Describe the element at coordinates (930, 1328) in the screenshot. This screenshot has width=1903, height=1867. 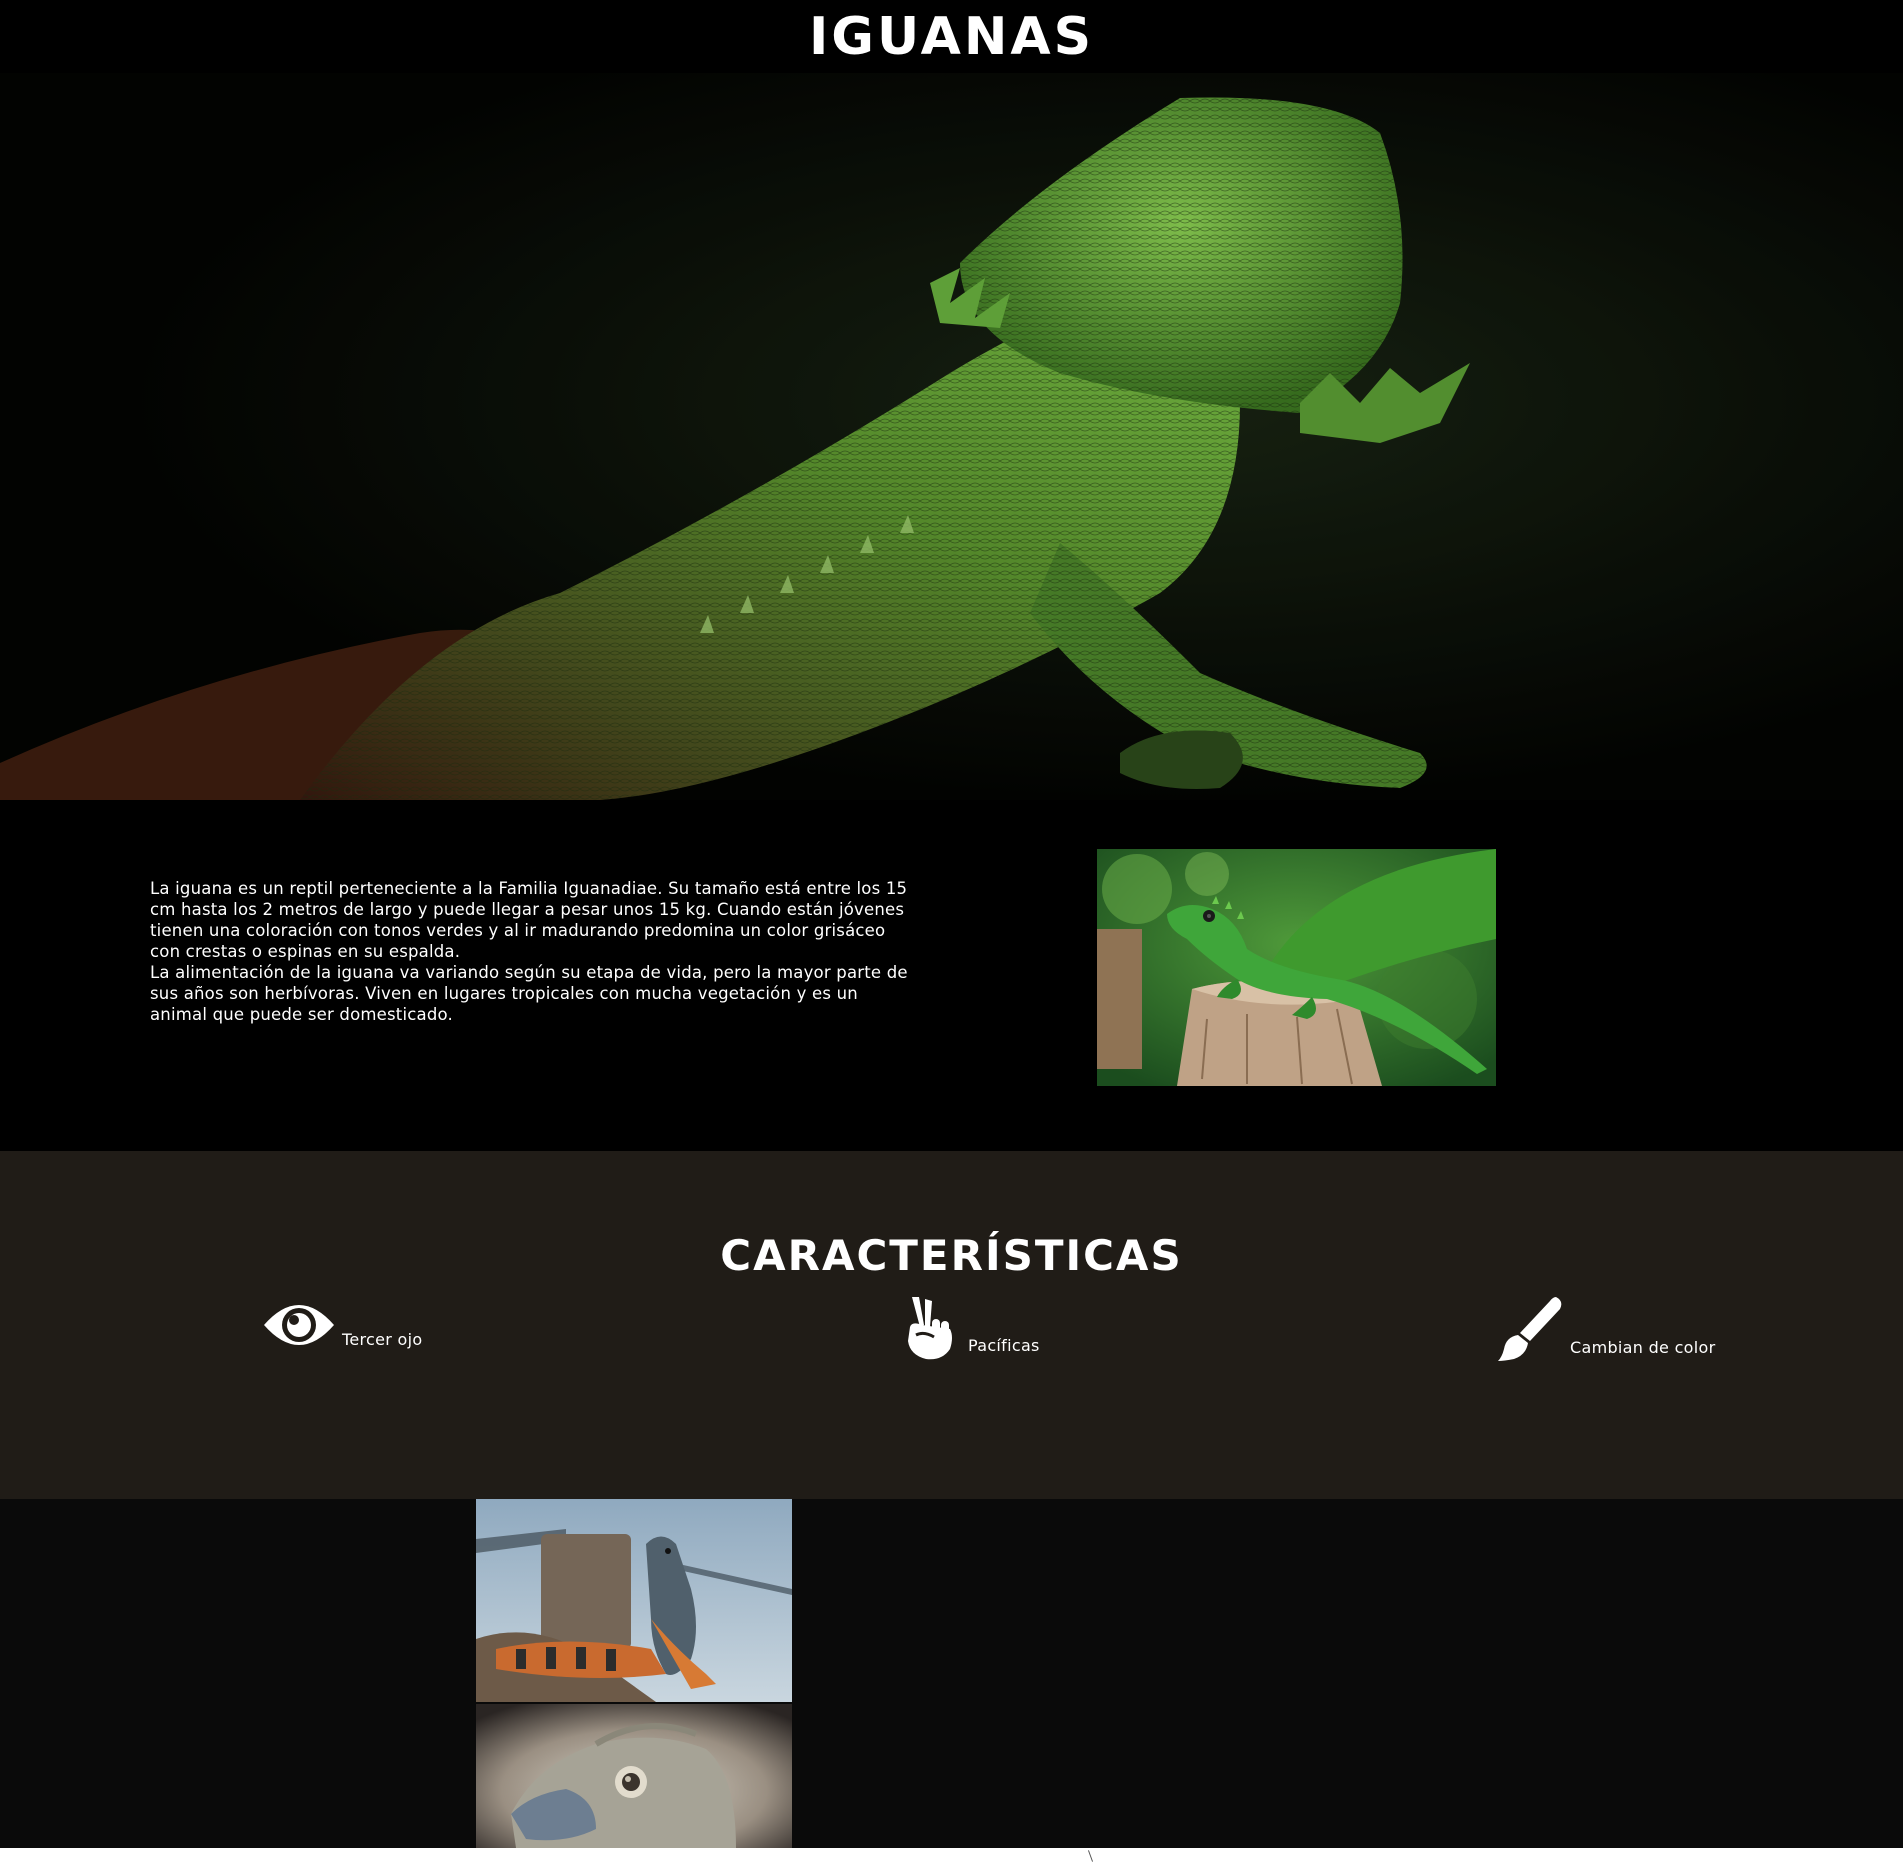
I see `peace-hand-icon` at that location.